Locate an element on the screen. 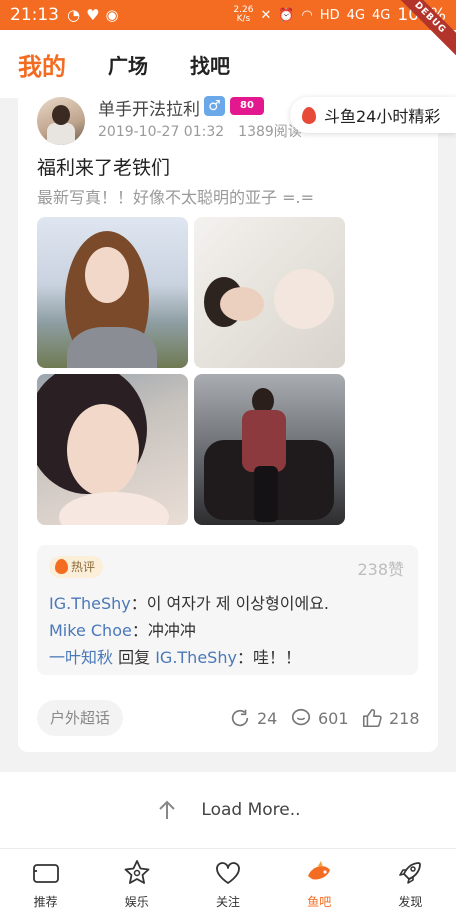 This screenshot has height=919, width=456. tab-find-bar: 找吧 is located at coordinates (210, 64).